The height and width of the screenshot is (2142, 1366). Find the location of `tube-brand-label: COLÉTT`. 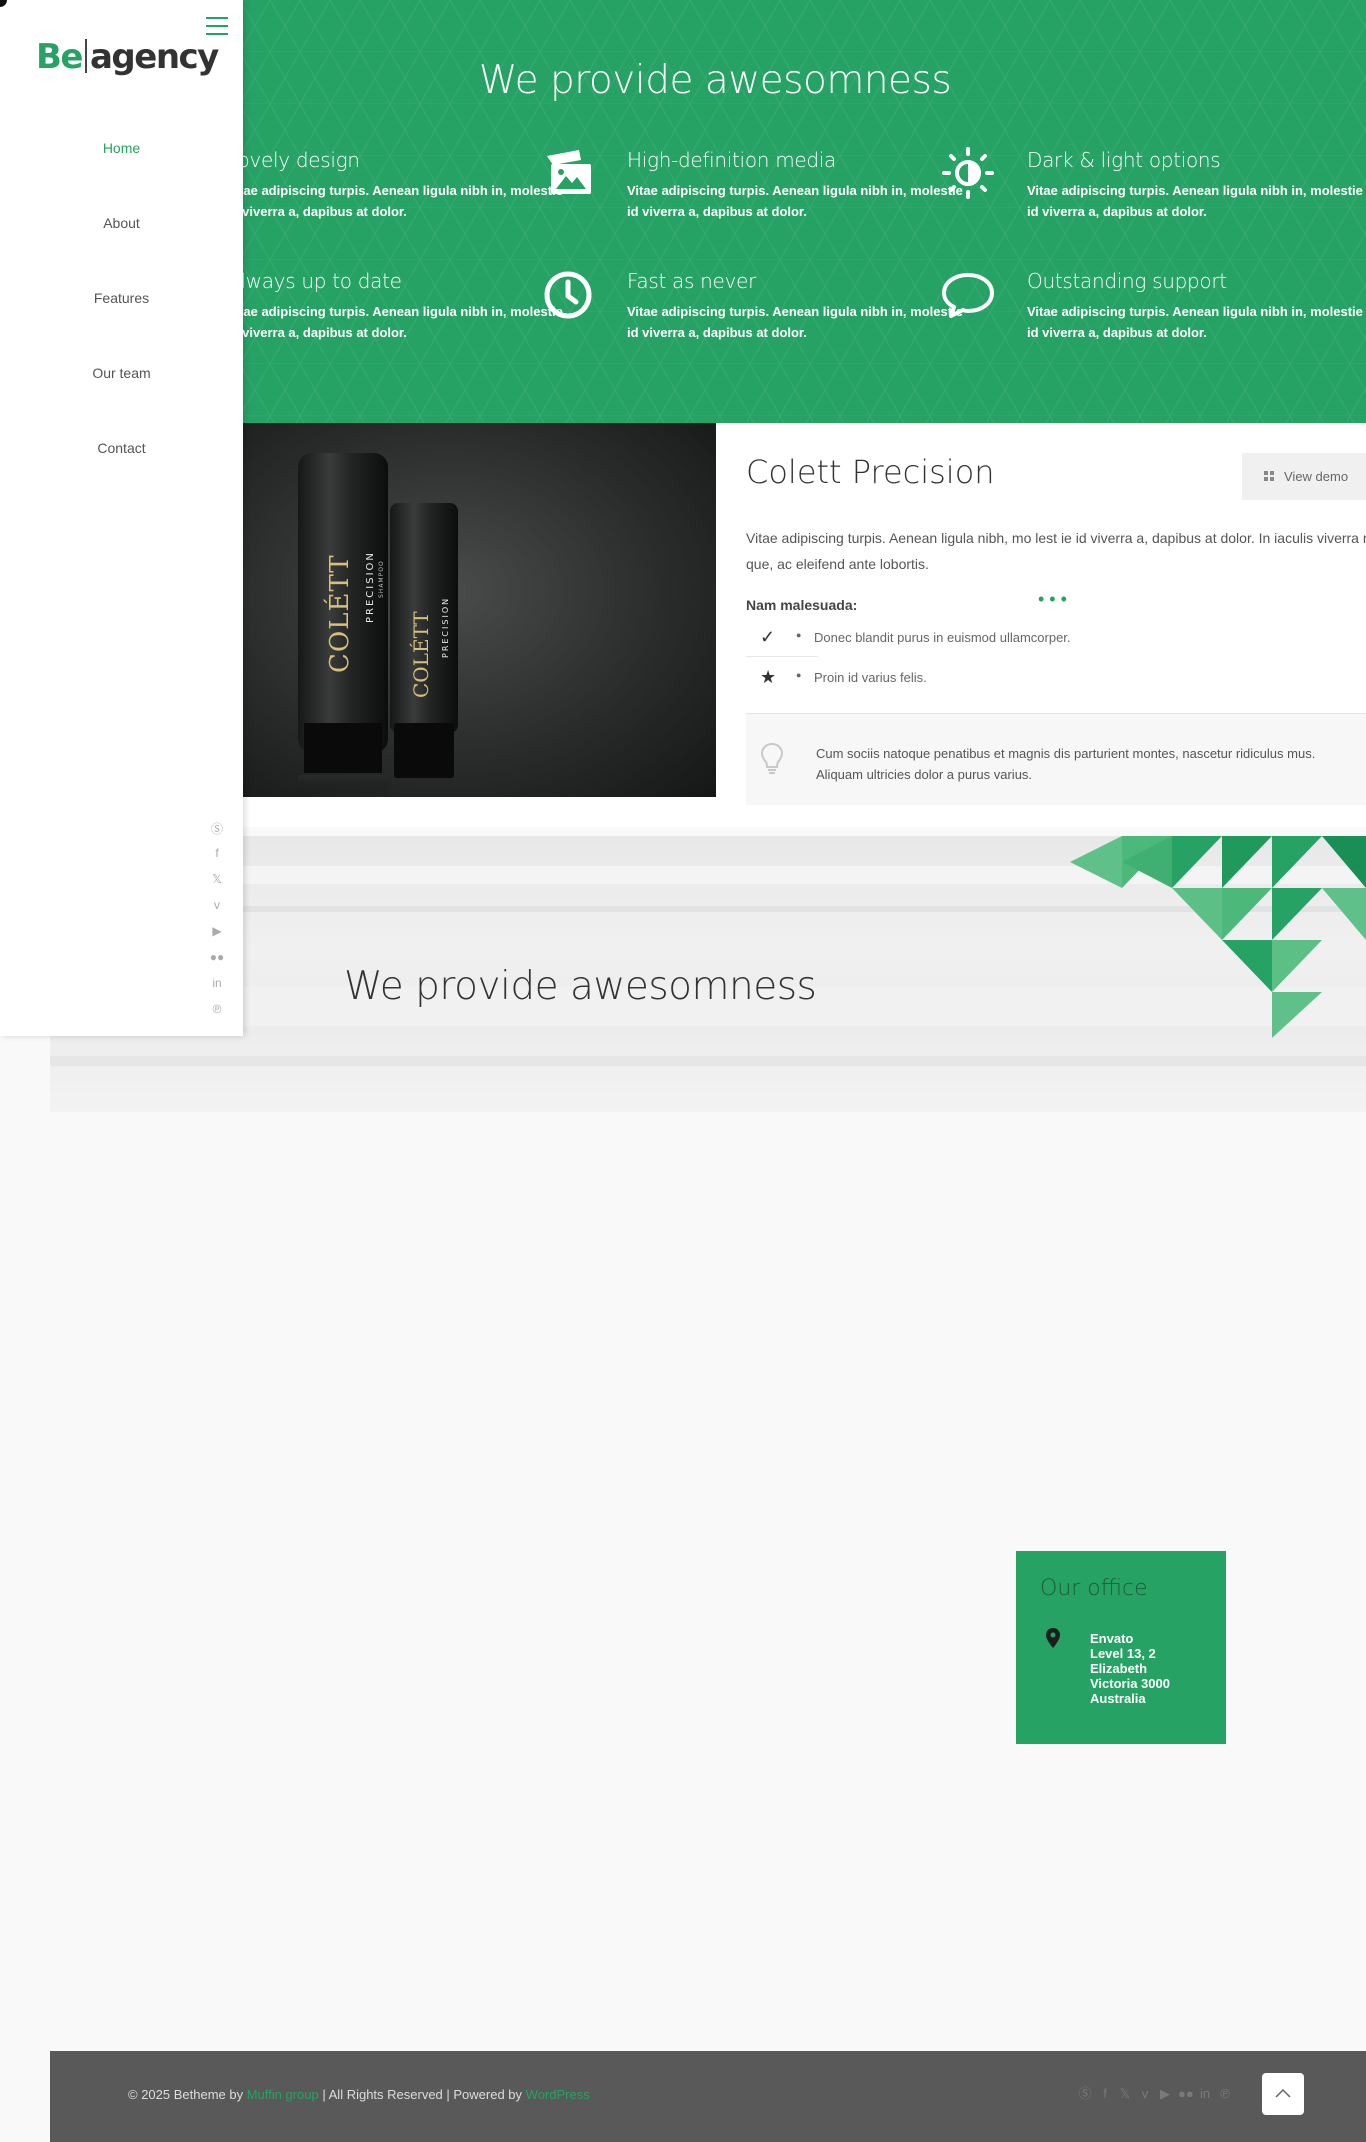

tube-brand-label: COLÉTT is located at coordinates (421, 654).